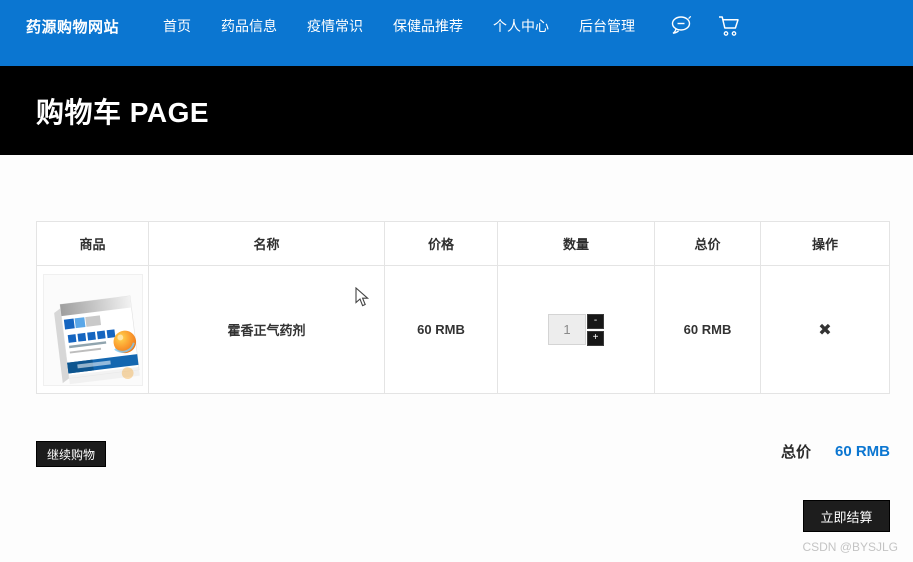  What do you see at coordinates (705, 26) in the screenshot?
I see `nav-icons` at bounding box center [705, 26].